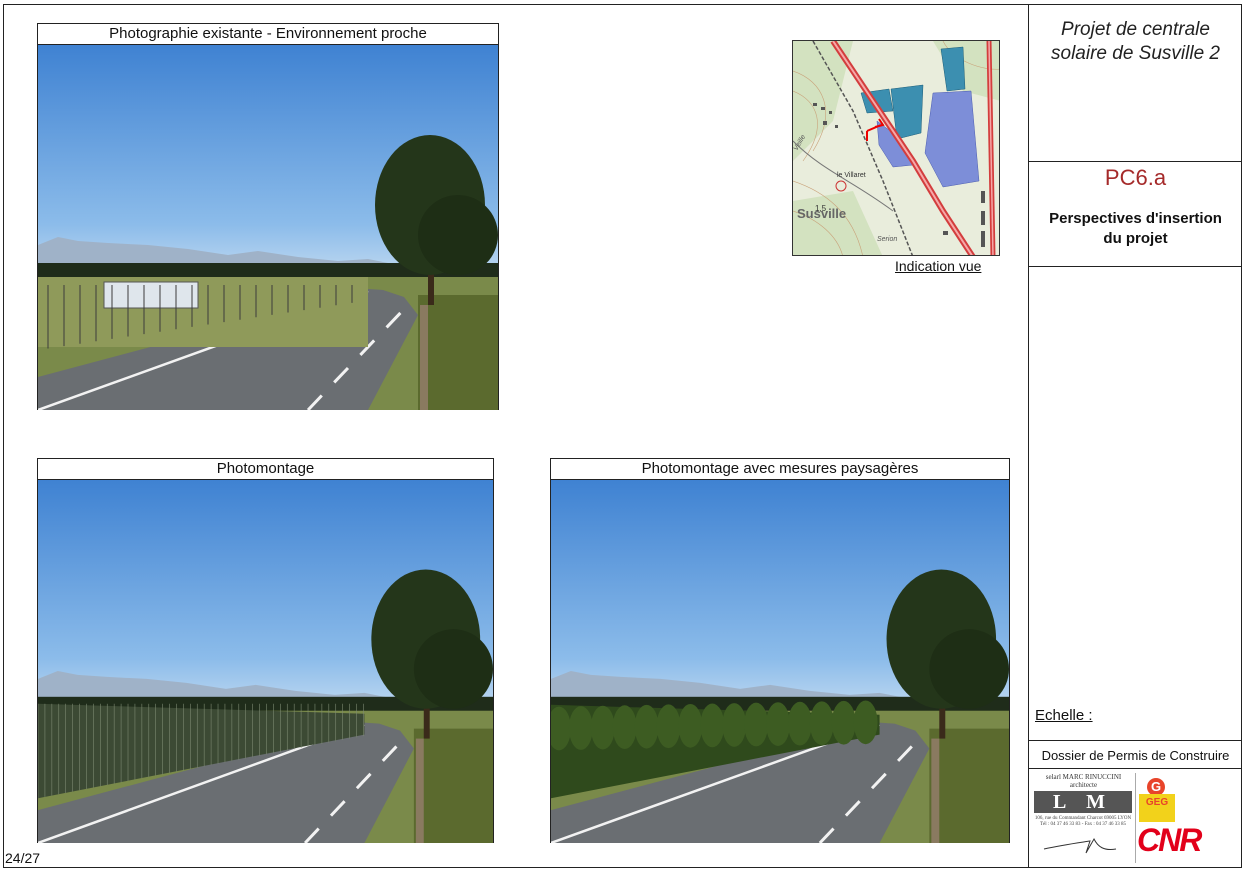 This screenshot has width=1253, height=878. I want to click on architect-role: architecte, so click(1083, 785).